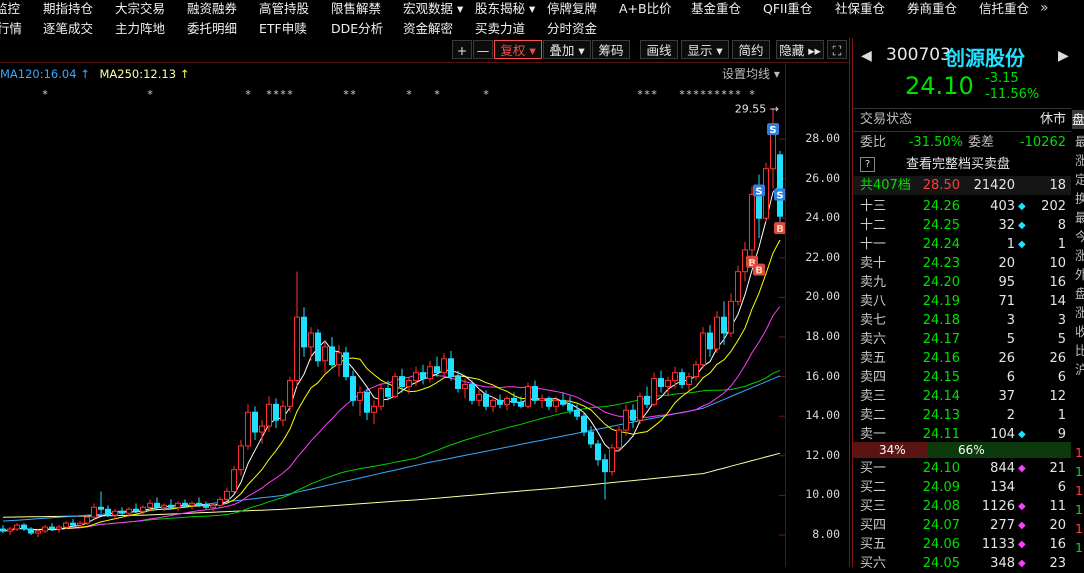 The image size is (1084, 573). Describe the element at coordinates (1010, 339) in the screenshot. I see `book-volume: 5` at that location.